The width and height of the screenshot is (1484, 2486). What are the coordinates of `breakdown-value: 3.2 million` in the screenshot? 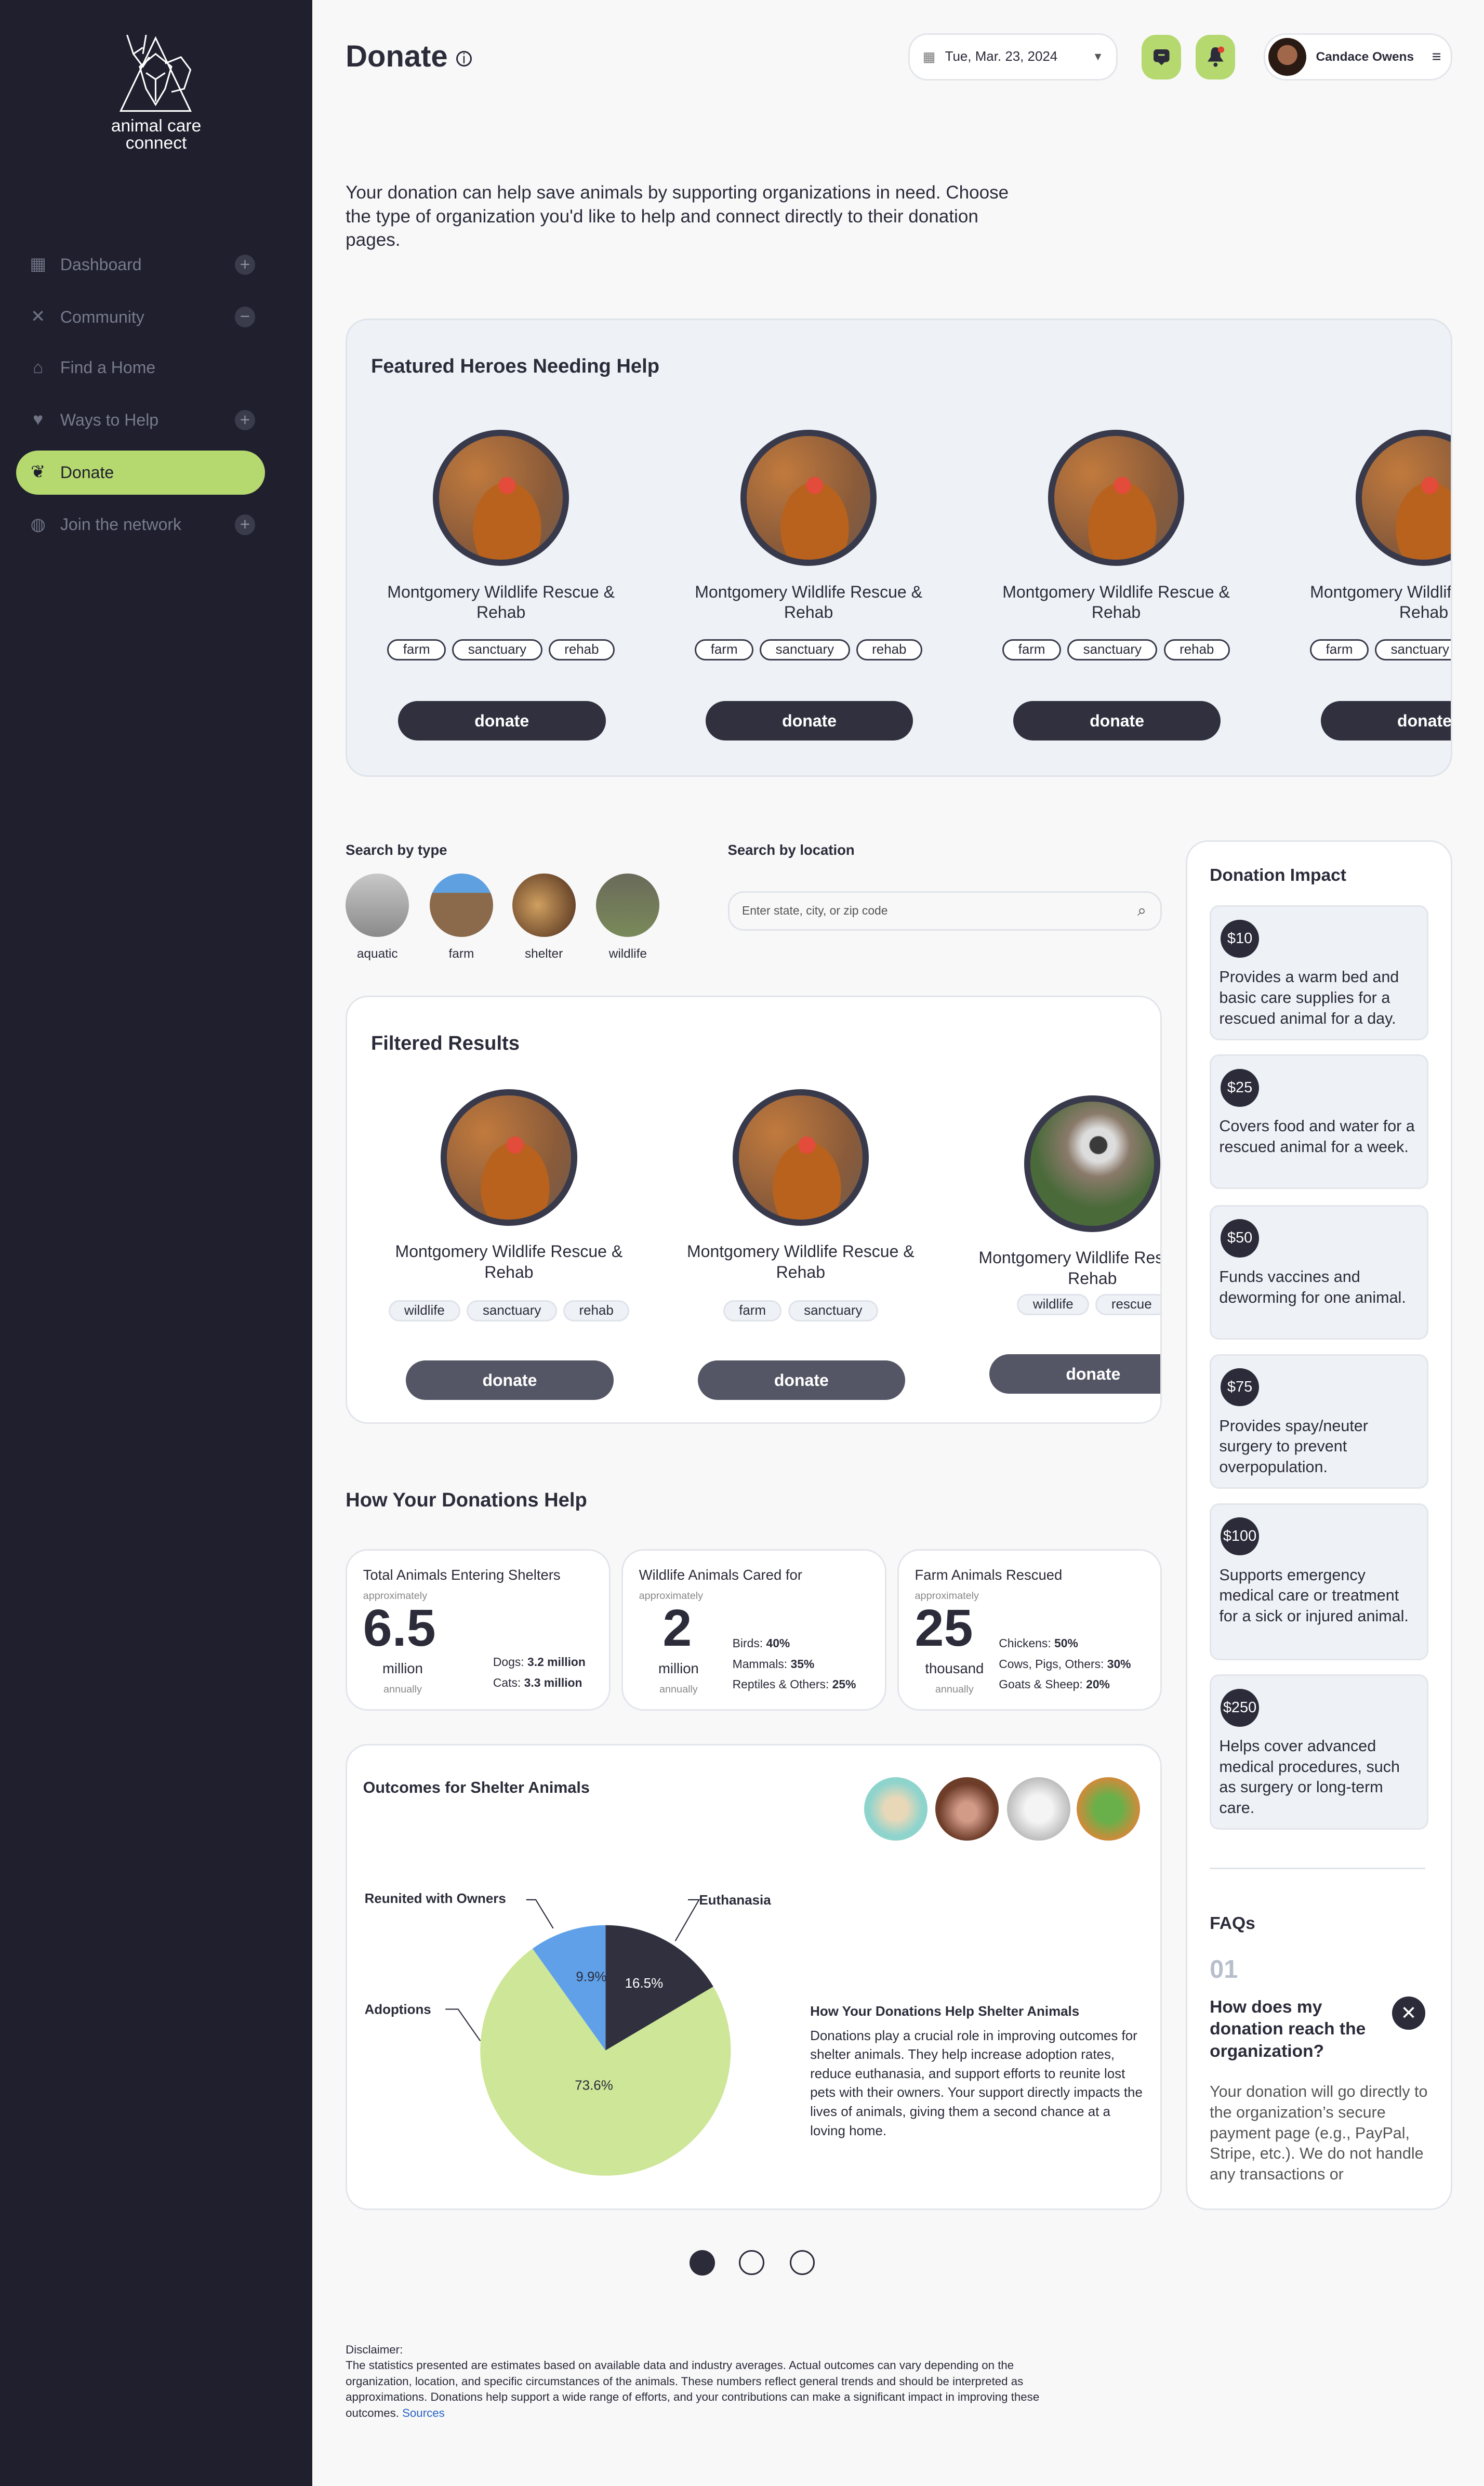 It's located at (556, 1662).